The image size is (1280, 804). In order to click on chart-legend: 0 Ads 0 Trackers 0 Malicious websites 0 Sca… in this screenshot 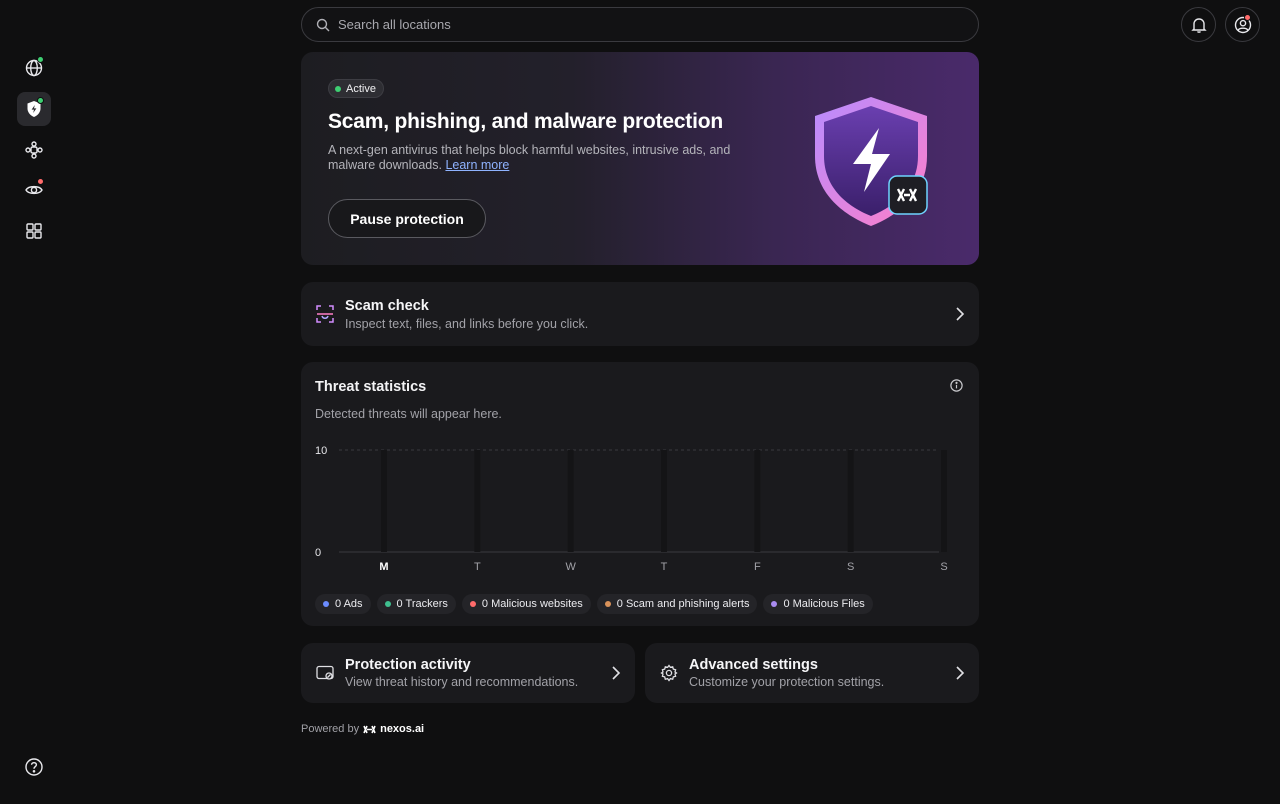, I will do `click(594, 604)`.